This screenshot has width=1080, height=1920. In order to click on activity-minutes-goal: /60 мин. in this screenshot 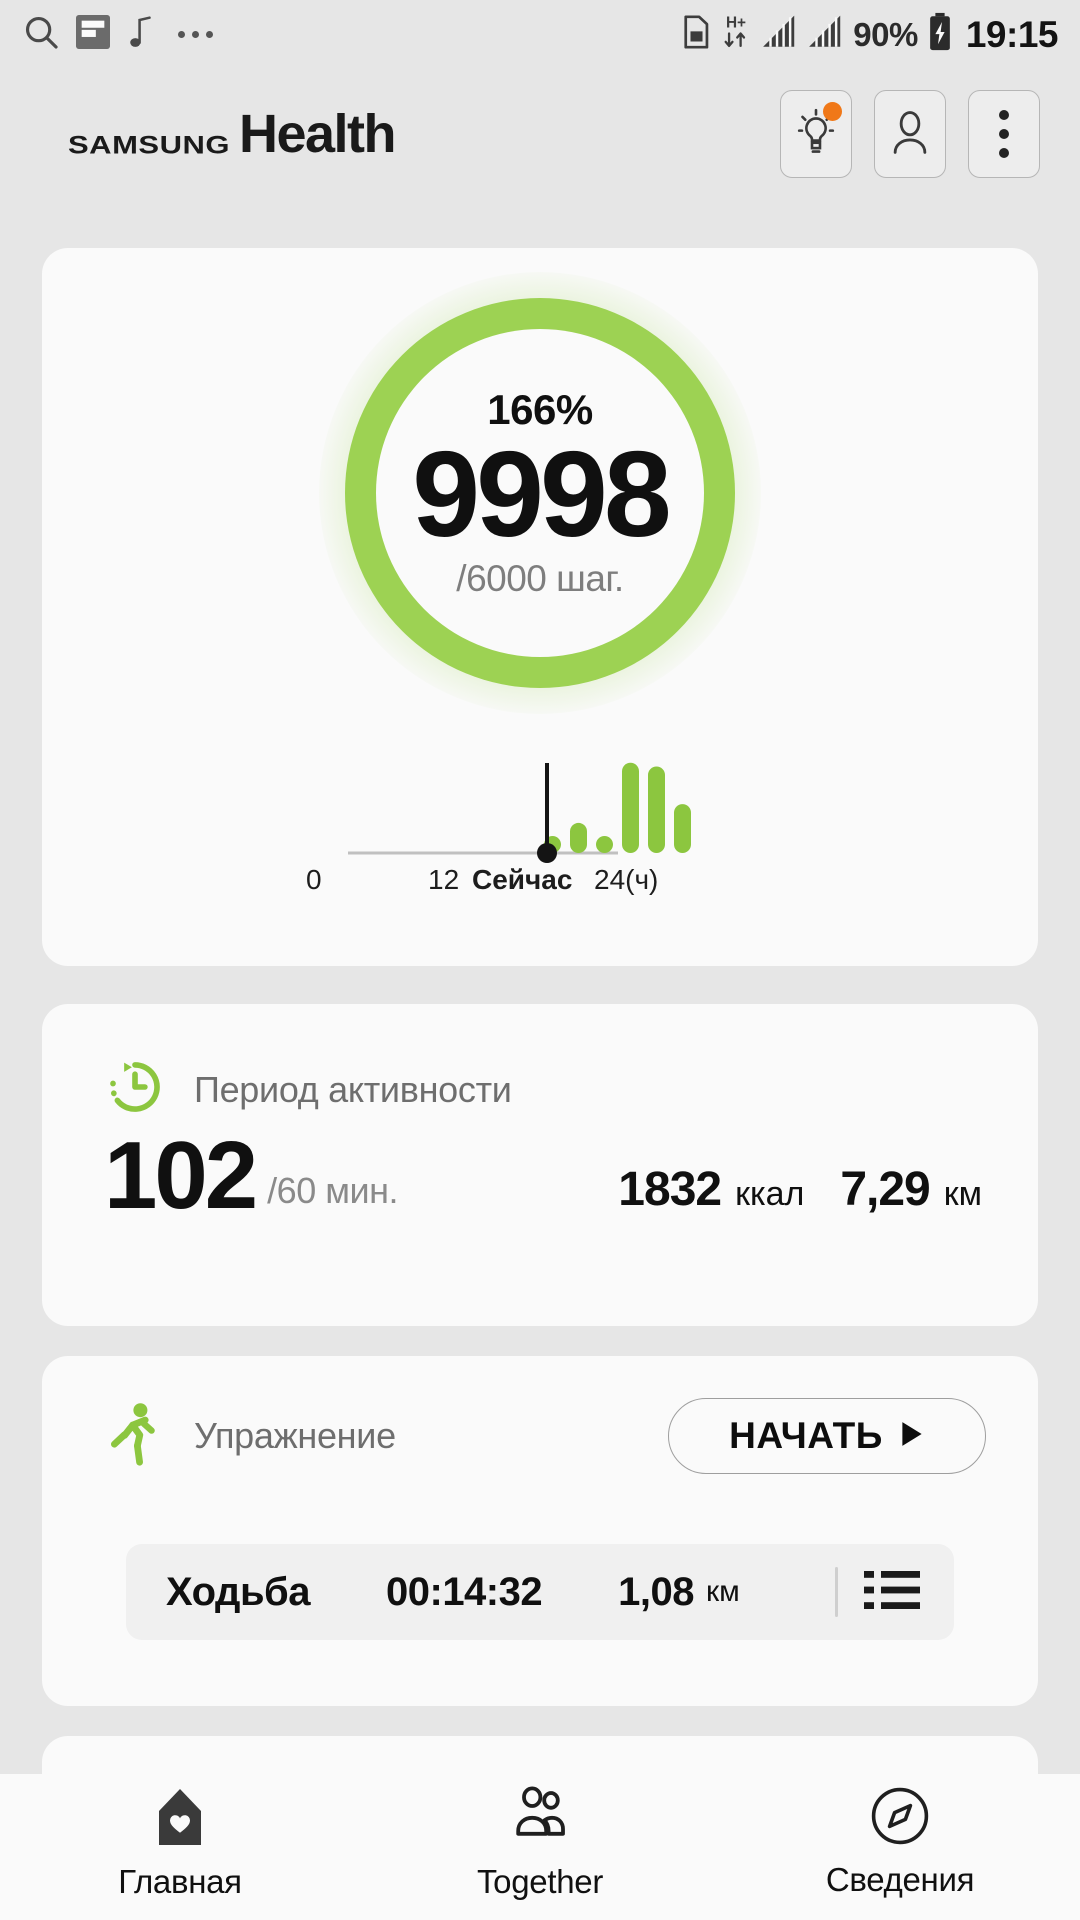, I will do `click(332, 1191)`.